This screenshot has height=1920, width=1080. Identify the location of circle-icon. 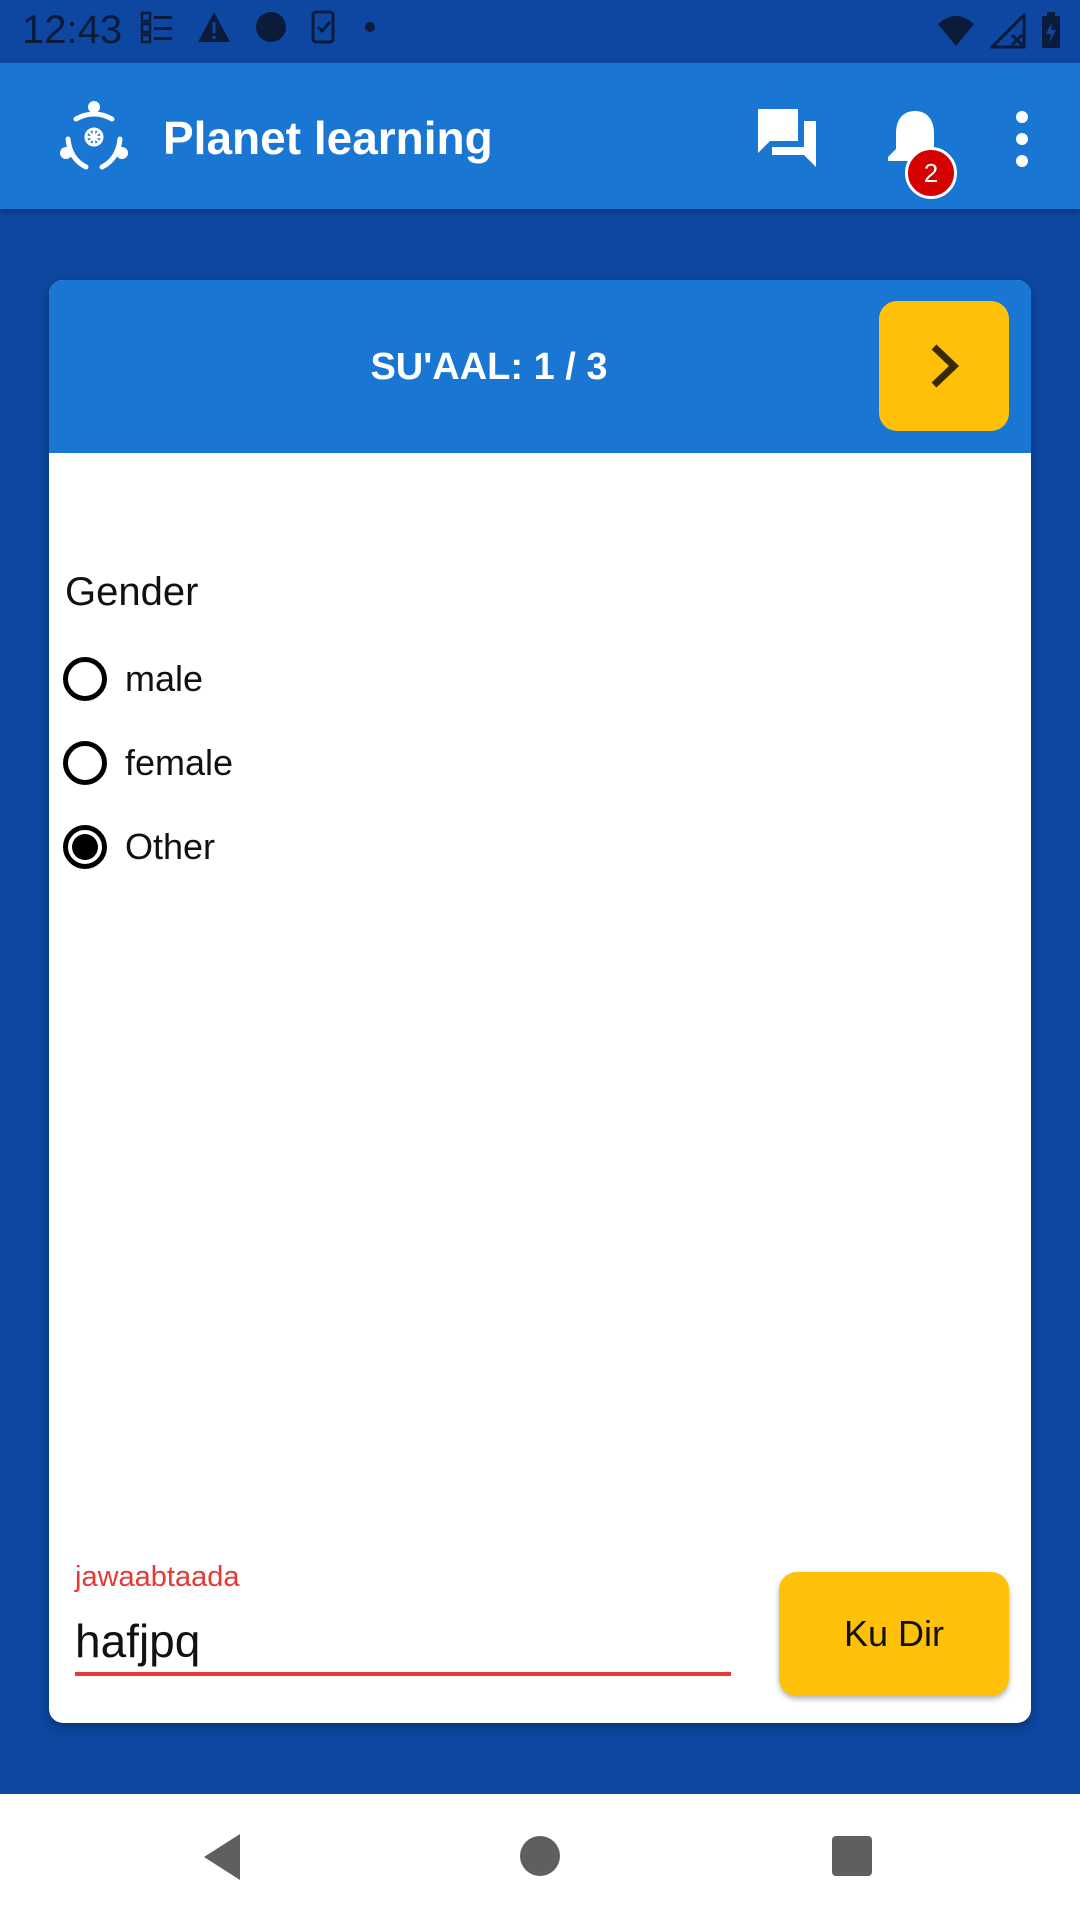
(271, 27).